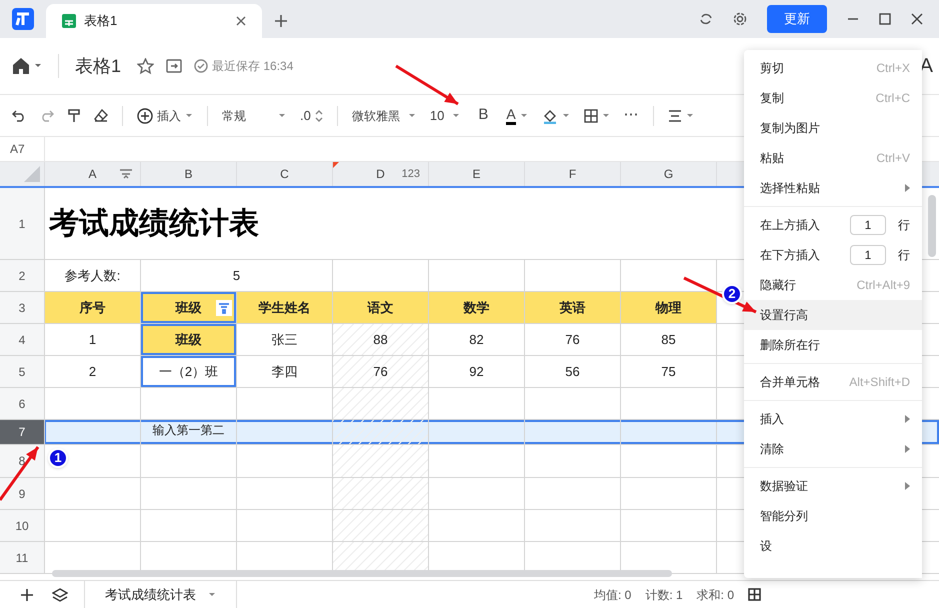  What do you see at coordinates (833, 449) in the screenshot?
I see `menu-item: 清除` at bounding box center [833, 449].